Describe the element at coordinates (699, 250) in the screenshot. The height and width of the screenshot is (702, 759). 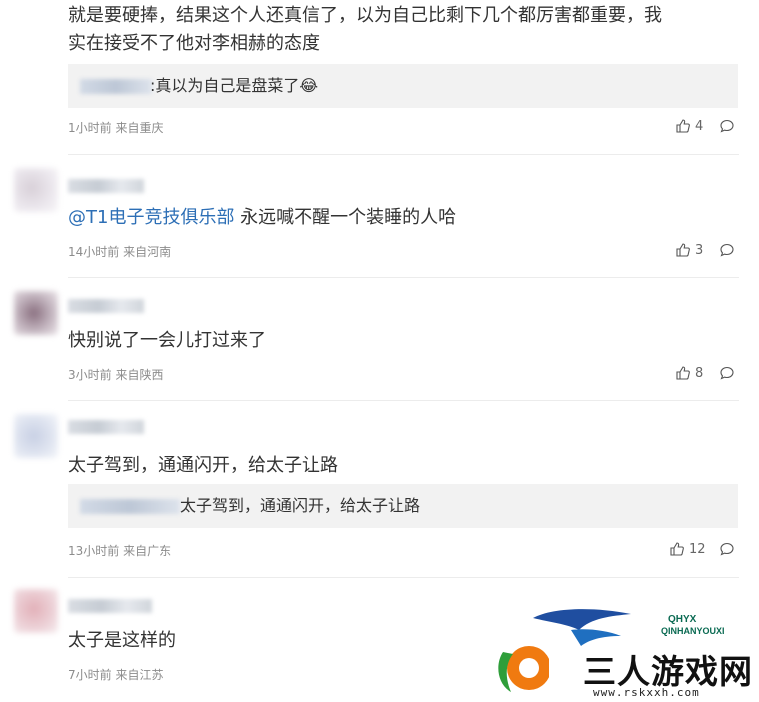
I see `like-count: 3` at that location.